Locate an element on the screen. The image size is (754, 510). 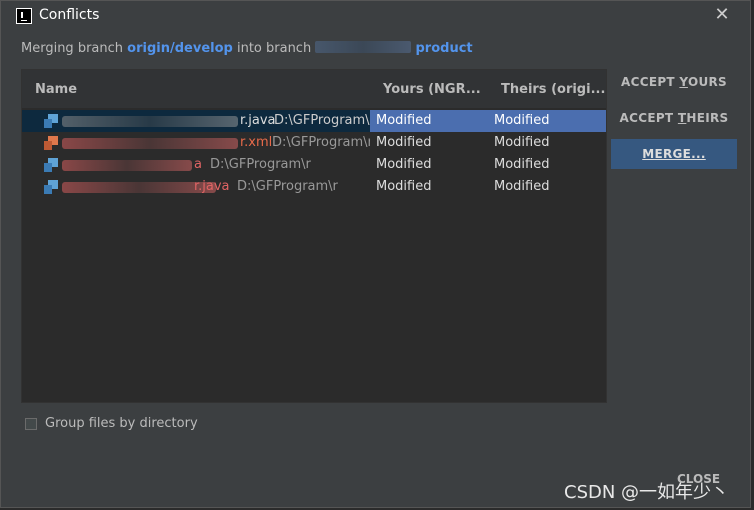
subtitle-mid: into branch is located at coordinates (274, 48).